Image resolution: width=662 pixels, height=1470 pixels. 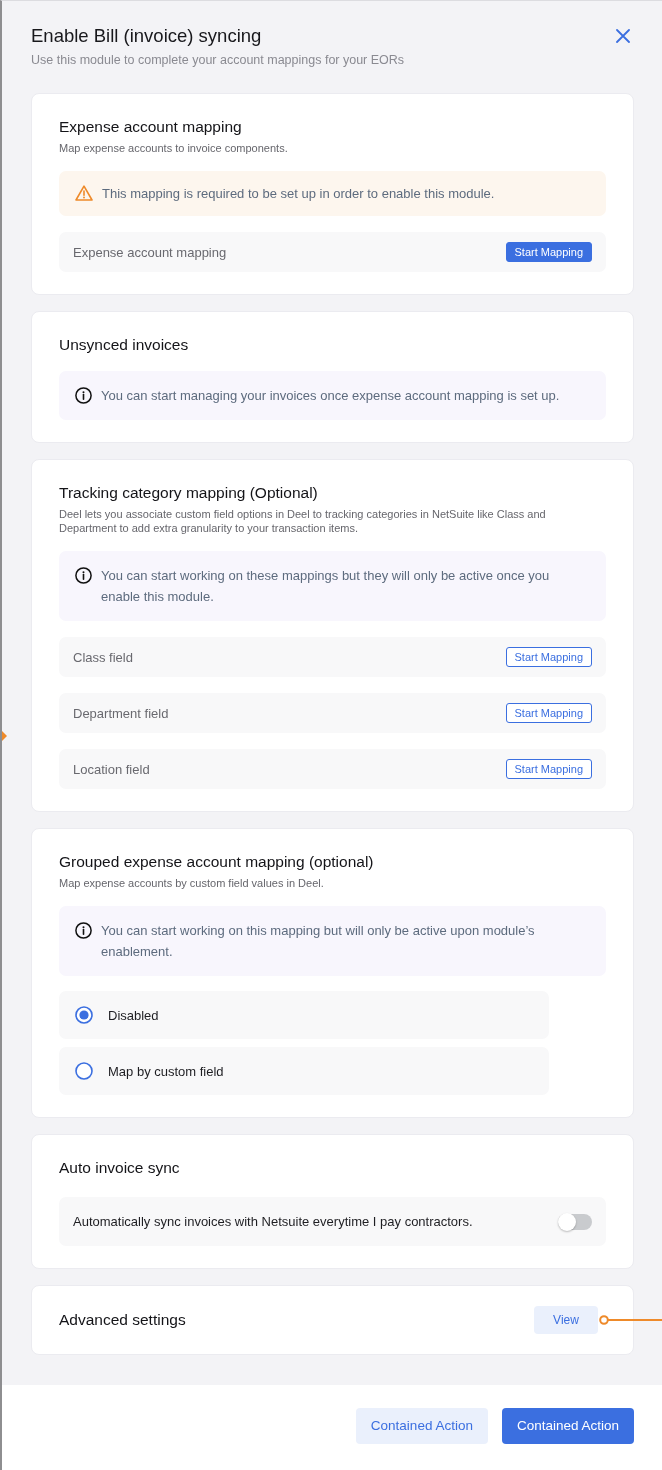 What do you see at coordinates (330, 396) in the screenshot?
I see `notice-text: You can start managing your invoices once expense account mapping is set up.` at bounding box center [330, 396].